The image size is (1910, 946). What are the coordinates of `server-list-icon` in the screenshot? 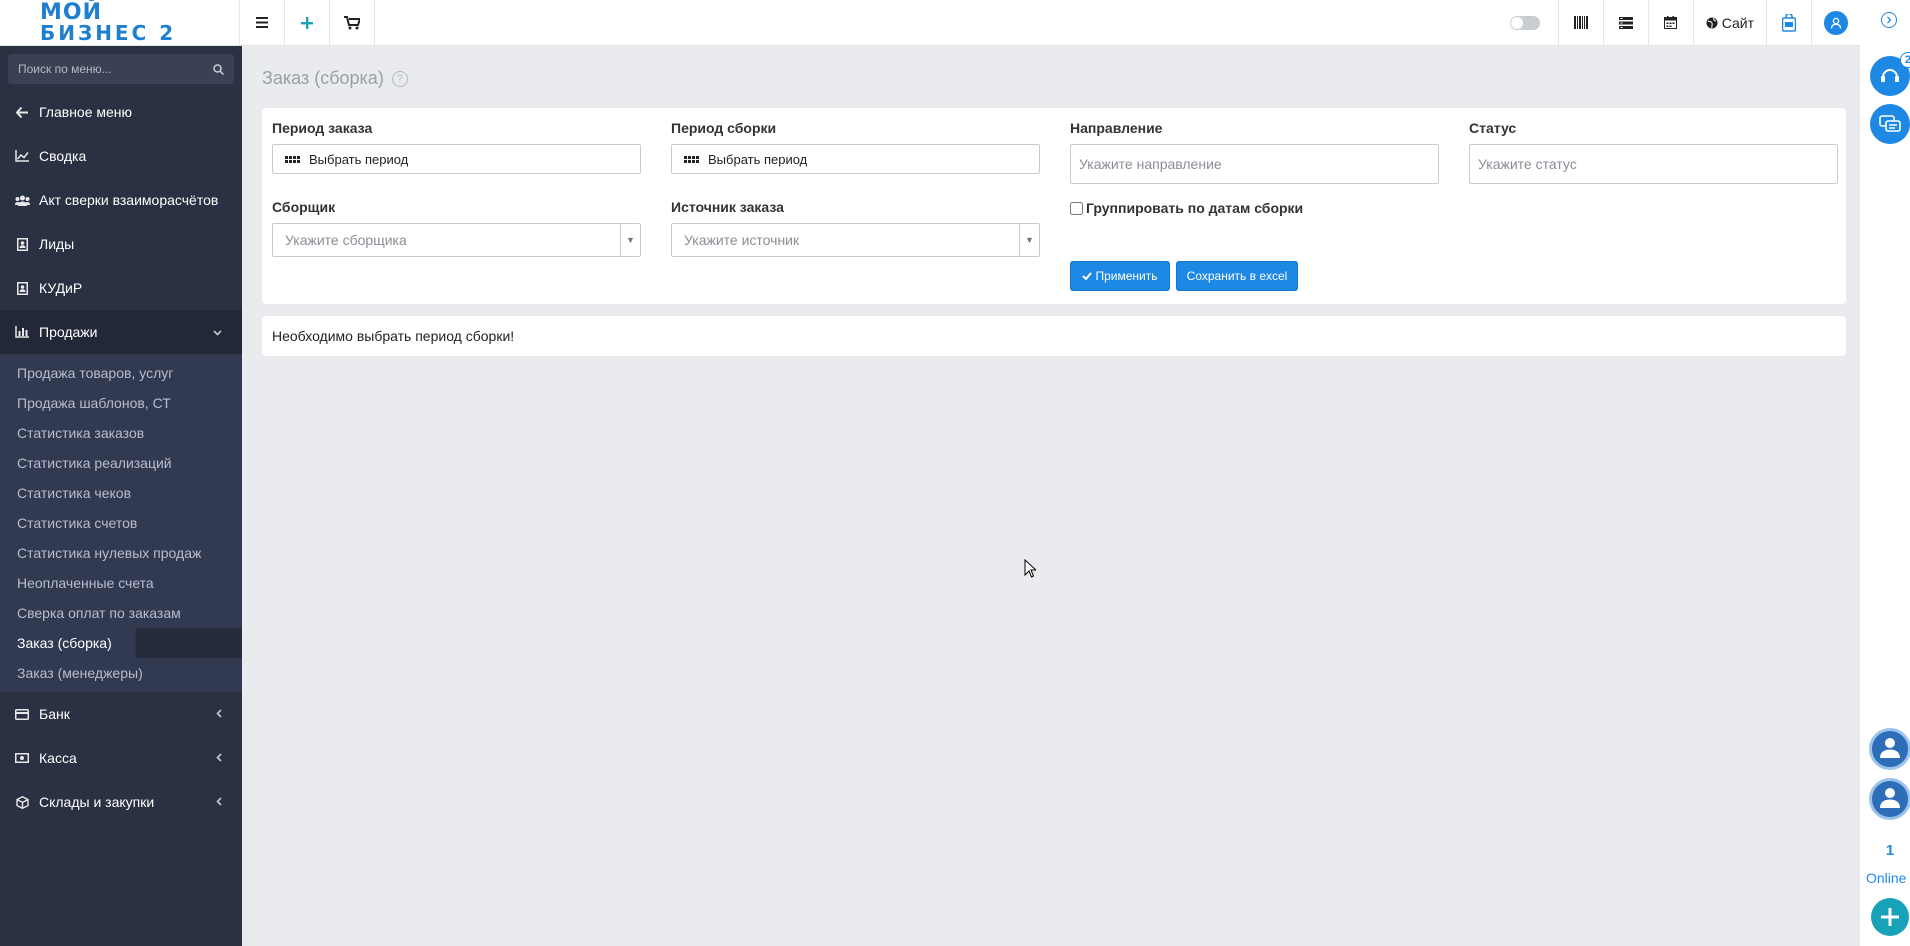 It's located at (1625, 22).